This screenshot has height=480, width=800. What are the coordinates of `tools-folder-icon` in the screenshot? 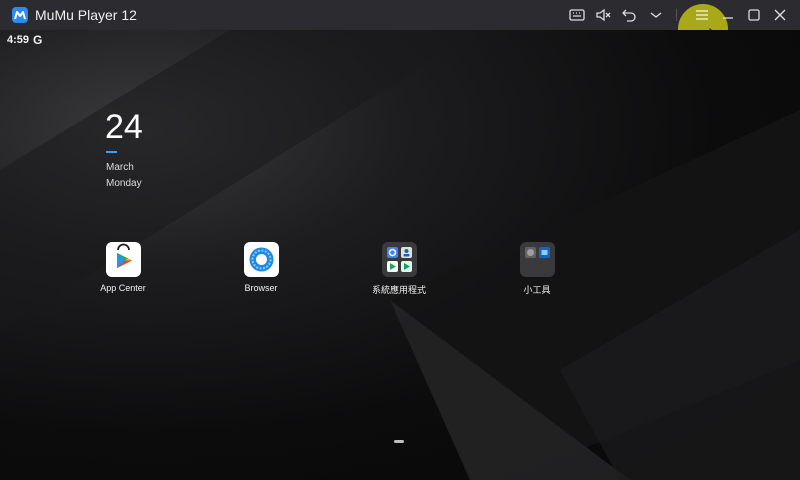 It's located at (537, 259).